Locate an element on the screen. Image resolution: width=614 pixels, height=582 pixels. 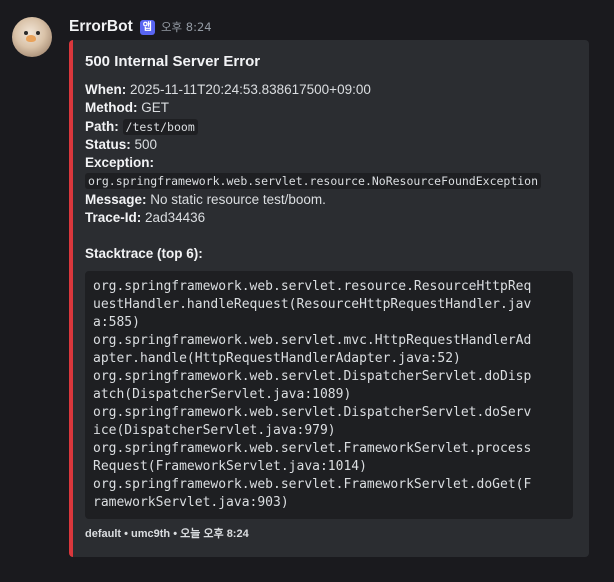
embed-footer: default • umc9th • 오늘 오후 8:24 is located at coordinates (167, 534).